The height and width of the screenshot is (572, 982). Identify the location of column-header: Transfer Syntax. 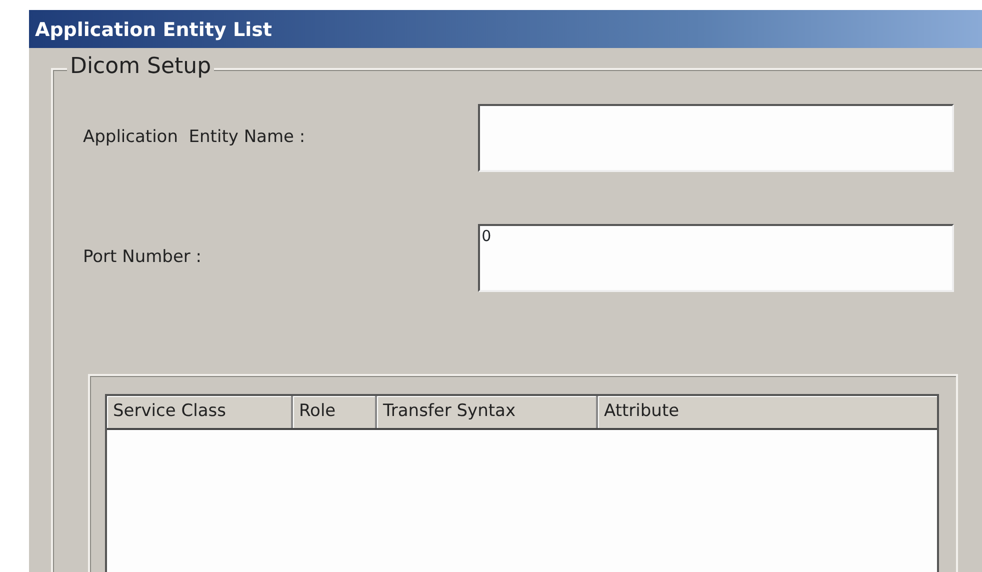
(487, 412).